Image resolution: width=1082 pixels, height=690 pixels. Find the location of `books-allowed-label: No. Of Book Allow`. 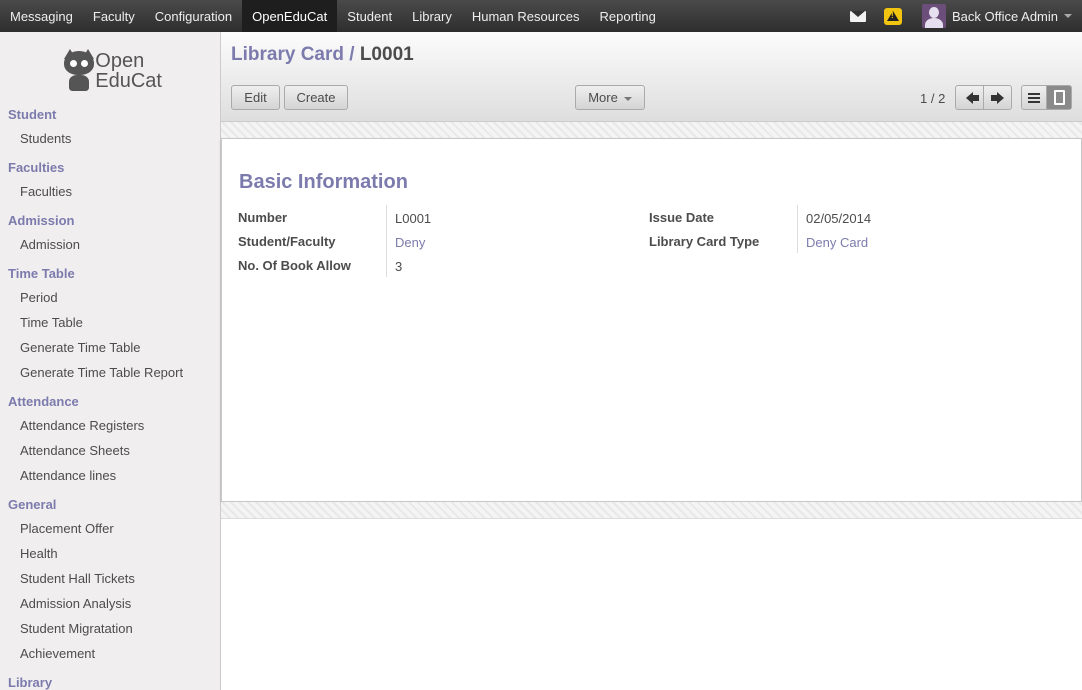

books-allowed-label: No. Of Book Allow is located at coordinates (294, 265).